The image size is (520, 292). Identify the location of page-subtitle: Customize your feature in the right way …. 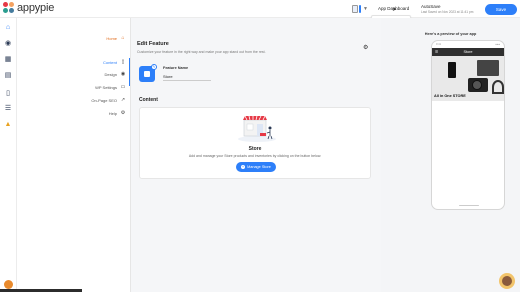
(201, 52).